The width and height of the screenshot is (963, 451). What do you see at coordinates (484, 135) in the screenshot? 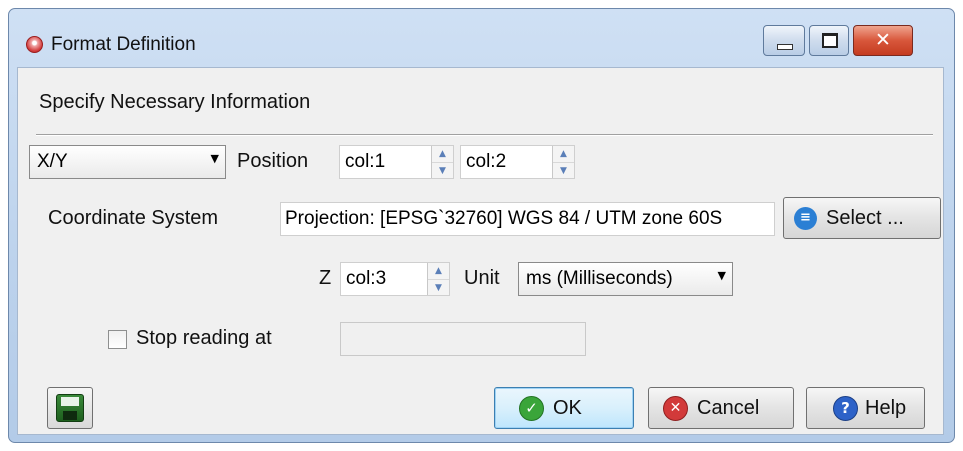
I see `header-divider` at bounding box center [484, 135].